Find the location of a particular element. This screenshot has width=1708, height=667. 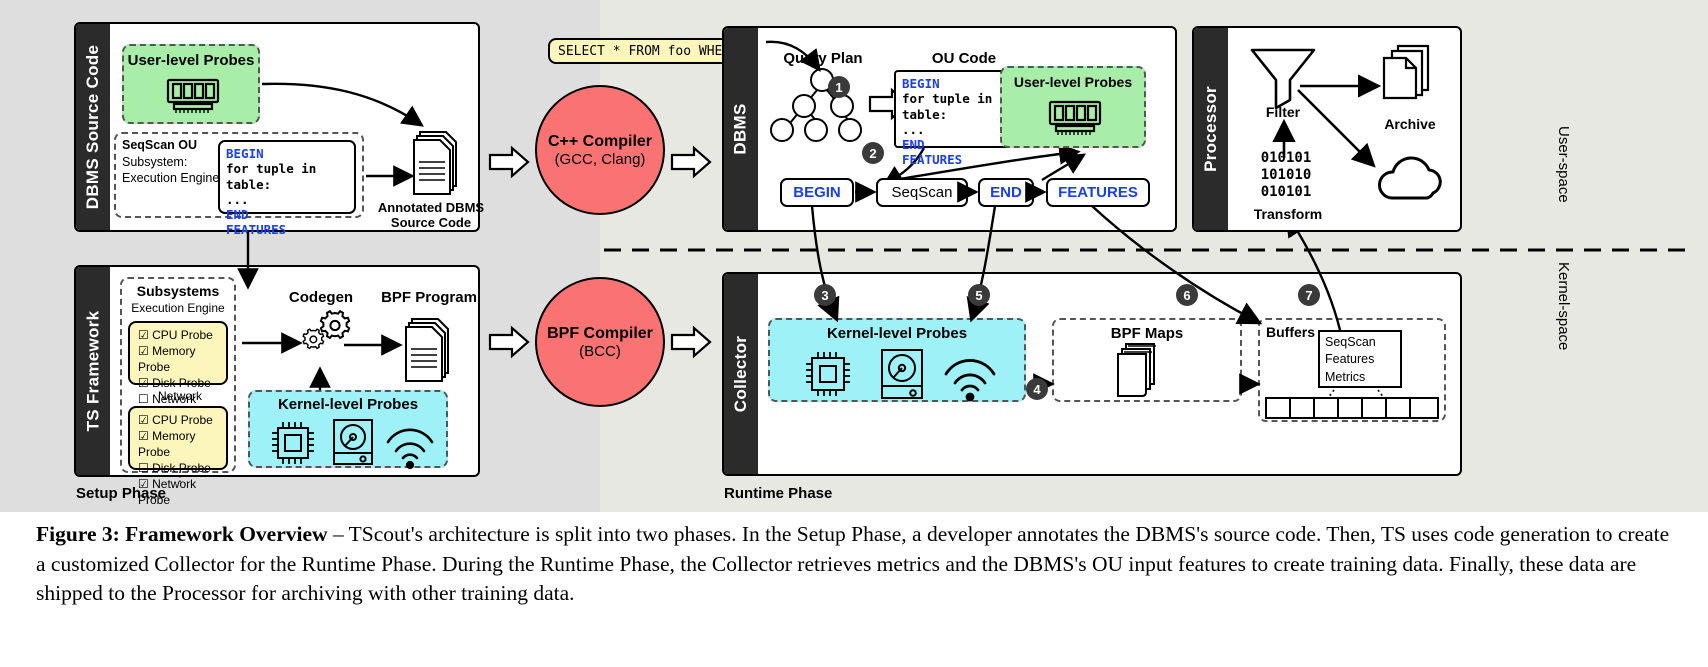

bpf-compiler-circle: BPF Compiler (BCC) is located at coordinates (600, 342).